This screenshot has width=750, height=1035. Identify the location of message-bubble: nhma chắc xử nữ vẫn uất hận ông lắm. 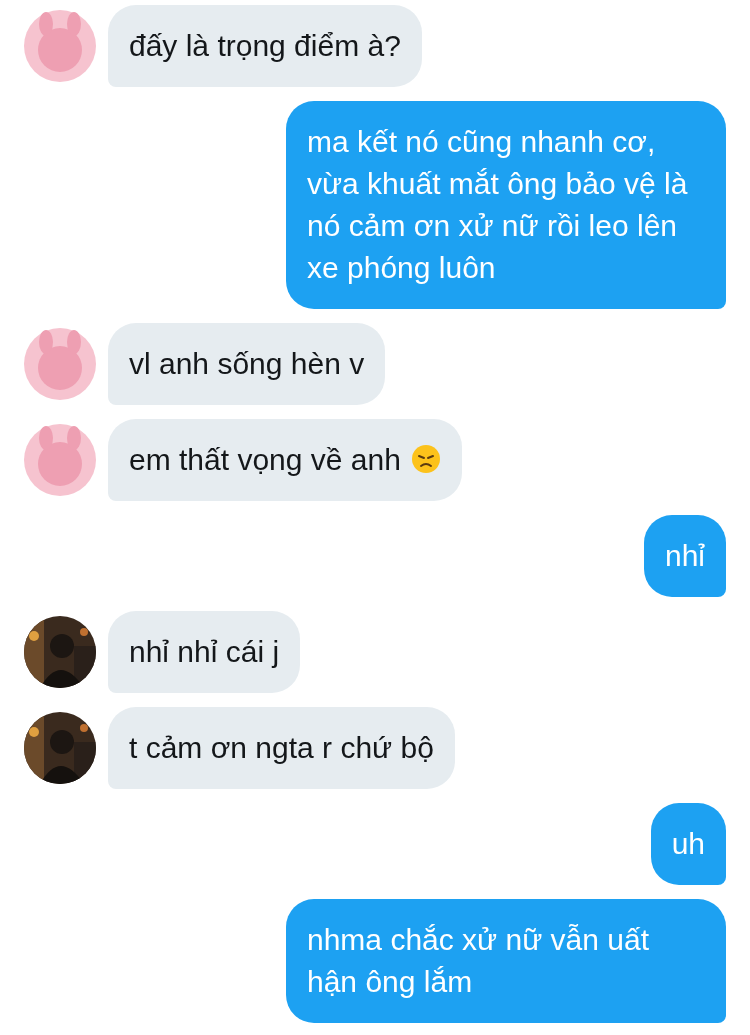
(506, 961).